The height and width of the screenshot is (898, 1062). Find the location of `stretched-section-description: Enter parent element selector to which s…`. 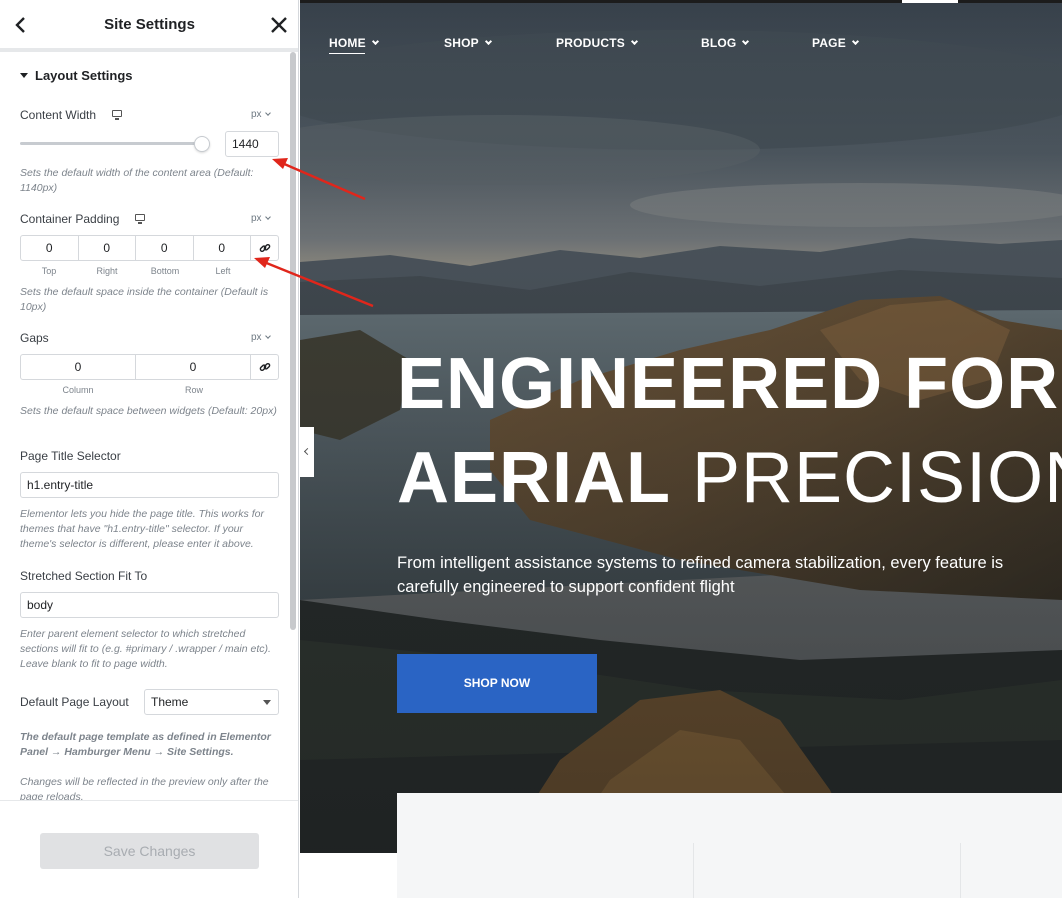

stretched-section-description: Enter parent element selector to which s… is located at coordinates (145, 649).